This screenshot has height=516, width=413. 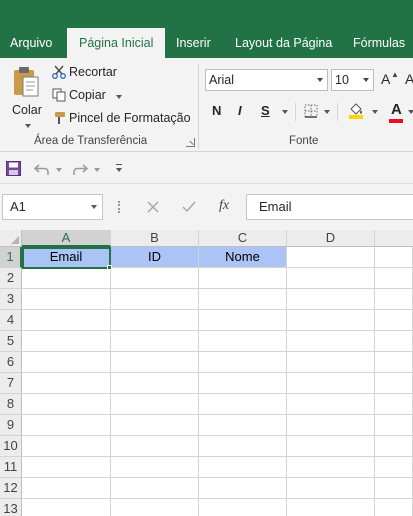 What do you see at coordinates (266, 80) in the screenshot?
I see `font-name-select: Arial` at bounding box center [266, 80].